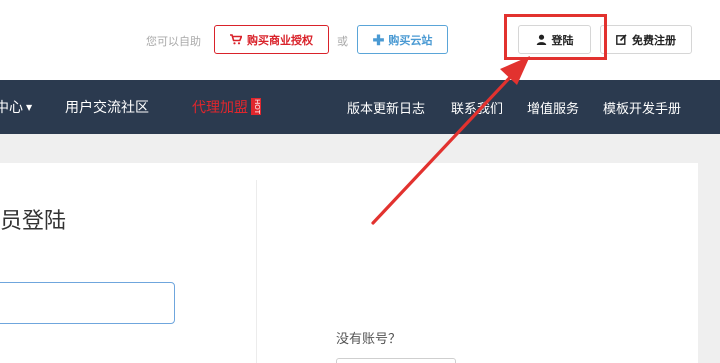  What do you see at coordinates (410, 40) in the screenshot?
I see `buy-cloud-label: 购买云站` at bounding box center [410, 40].